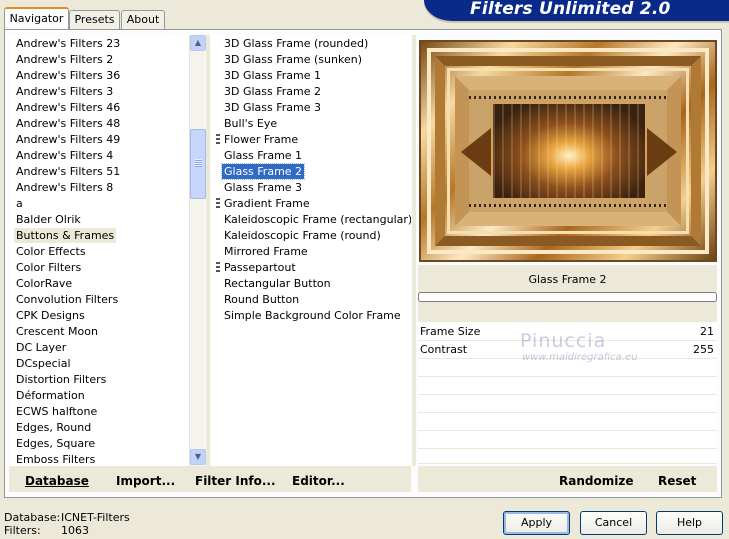  I want to click on category-item: Color Effects, so click(51, 251).